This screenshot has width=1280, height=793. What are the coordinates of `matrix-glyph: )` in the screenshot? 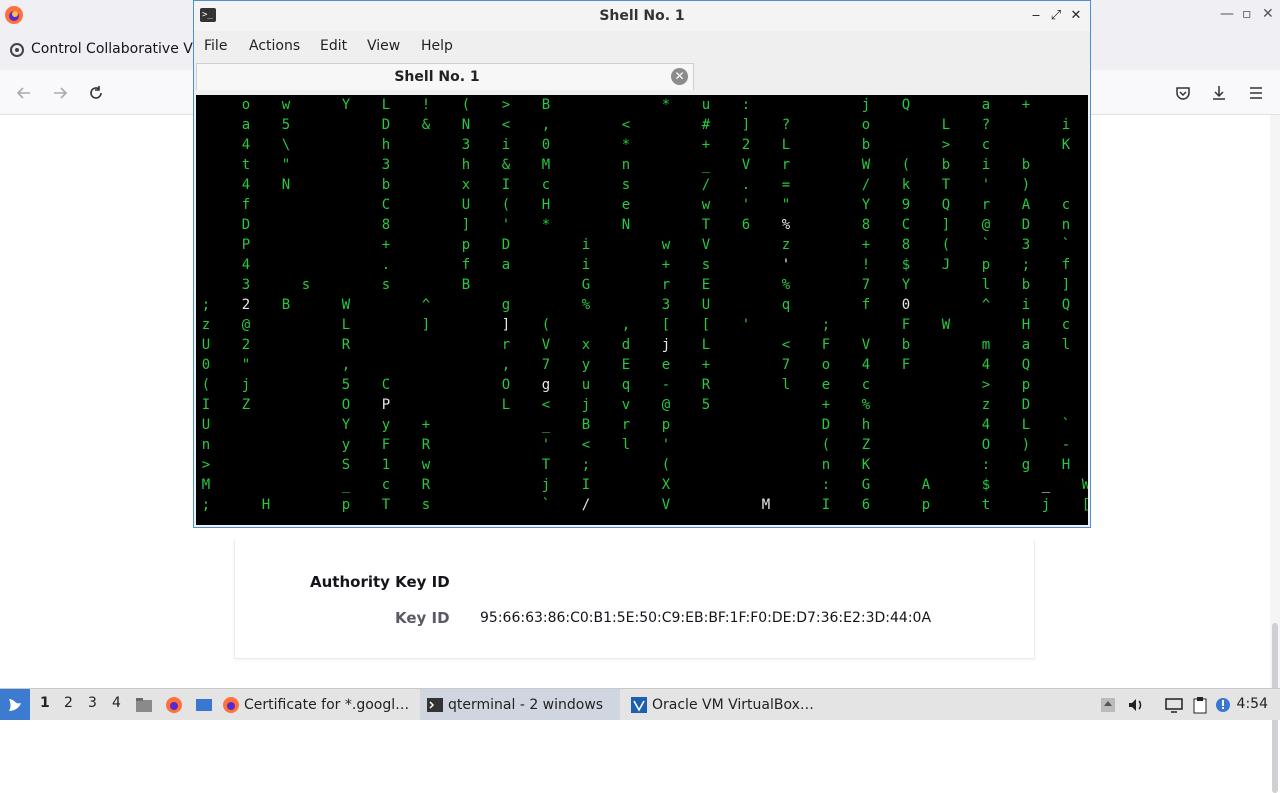 It's located at (1026, 185).